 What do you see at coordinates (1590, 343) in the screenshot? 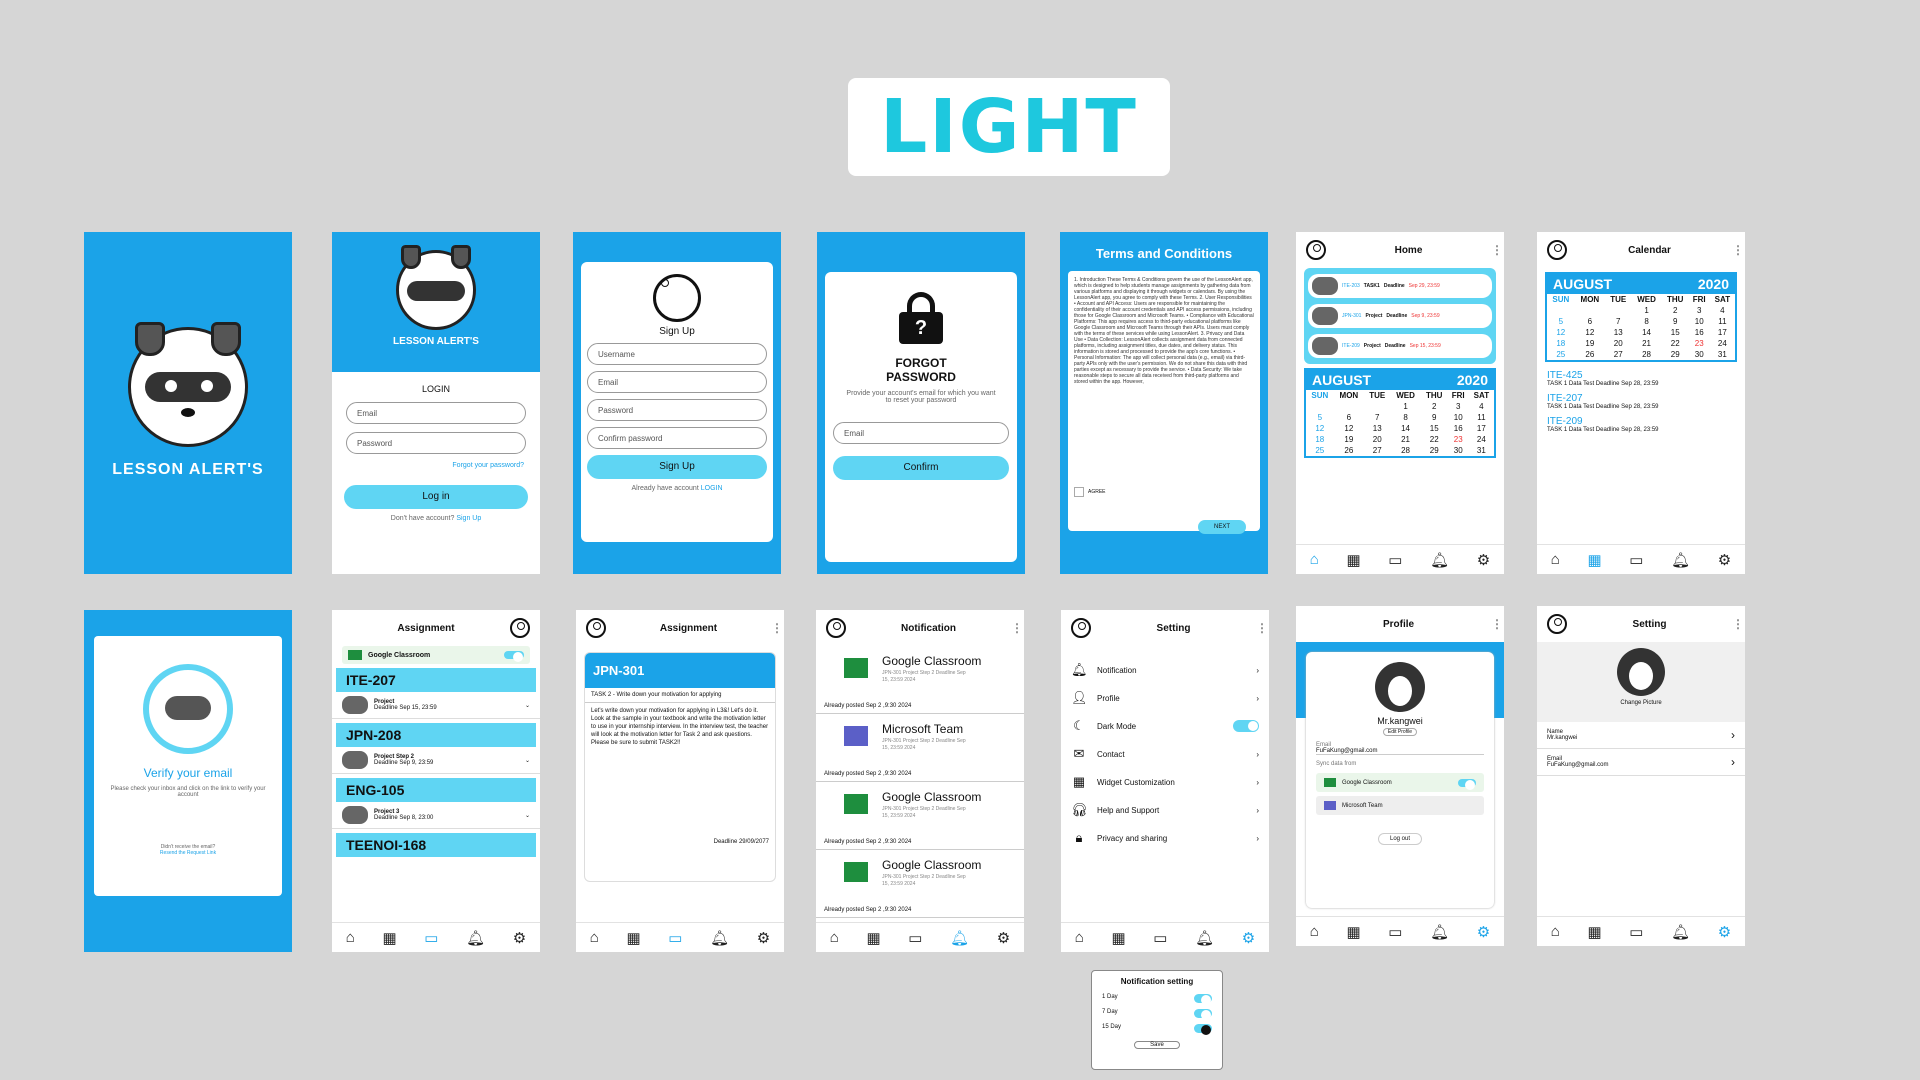
I see `calendar-day: 19` at bounding box center [1590, 343].